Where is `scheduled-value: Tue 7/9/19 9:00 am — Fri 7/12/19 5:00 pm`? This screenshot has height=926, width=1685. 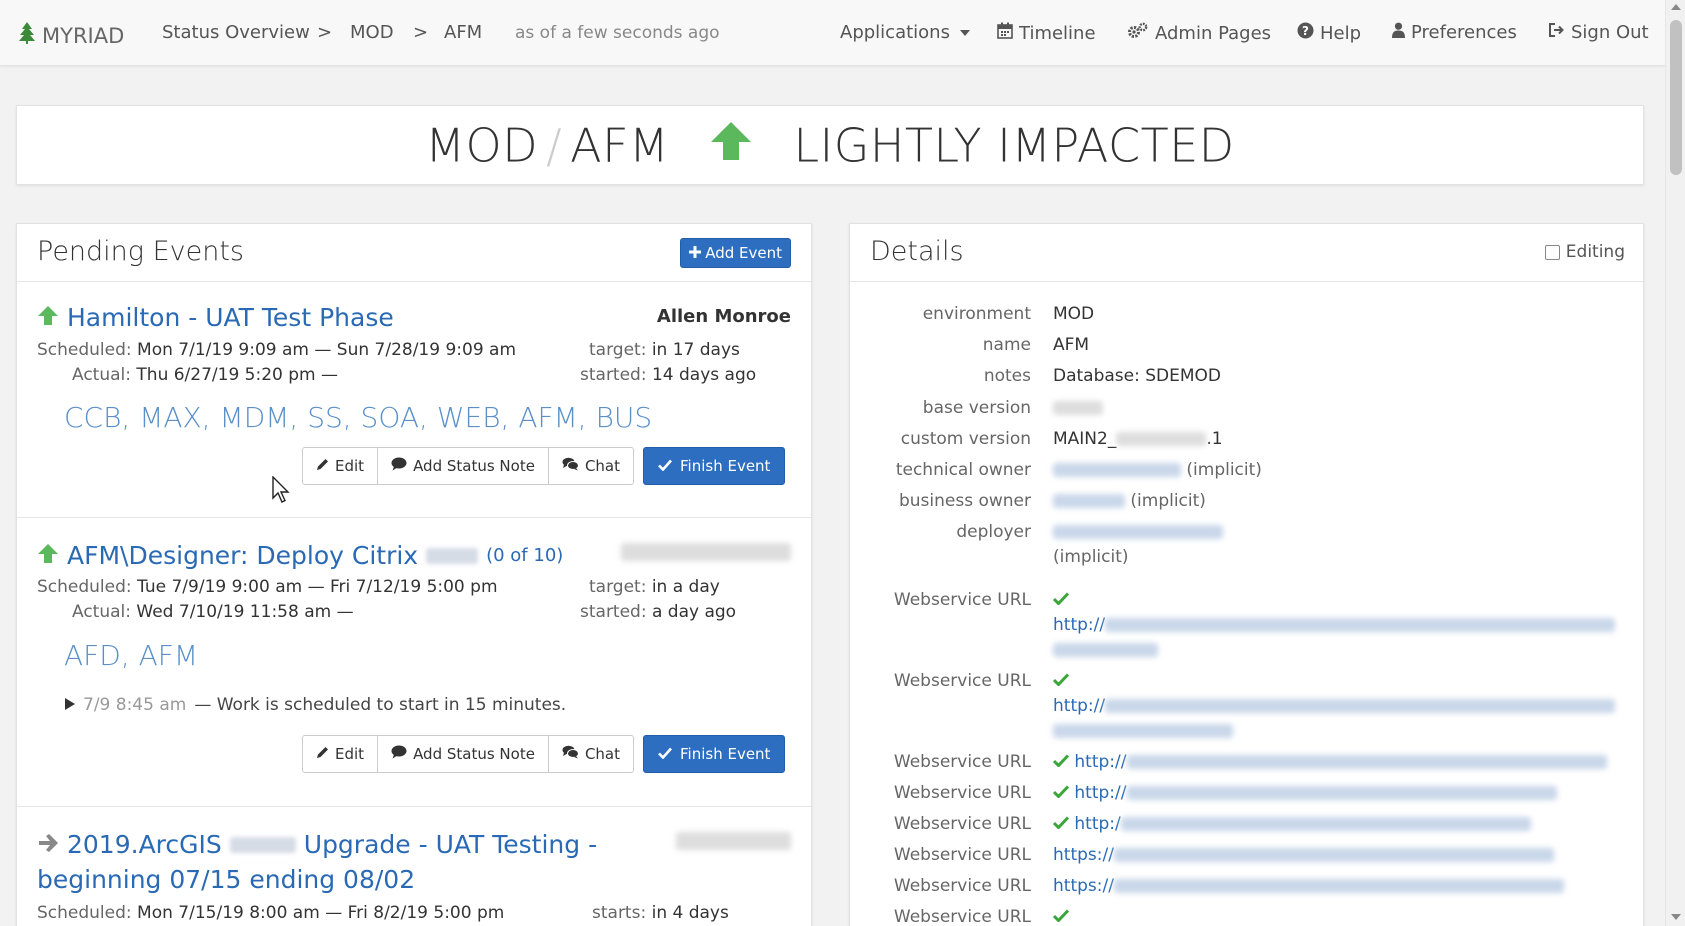
scheduled-value: Tue 7/9/19 9:00 am — Fri 7/12/19 5:00 pm is located at coordinates (317, 587).